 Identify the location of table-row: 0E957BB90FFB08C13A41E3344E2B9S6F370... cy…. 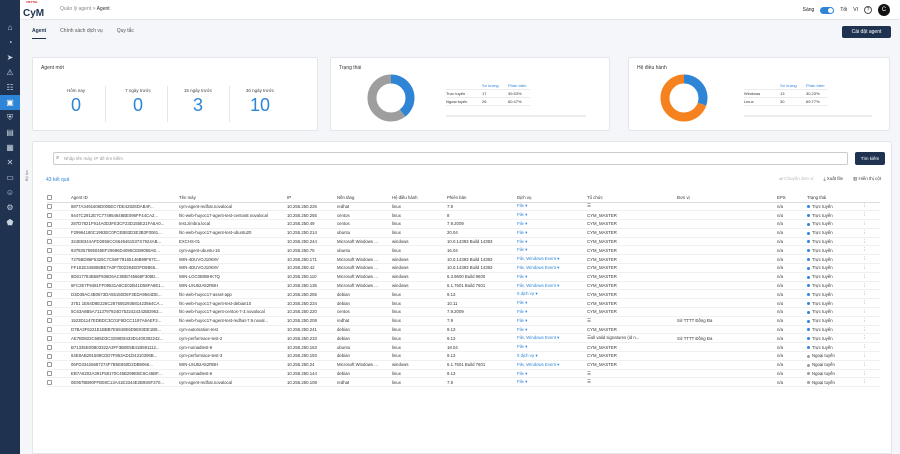
(463, 382).